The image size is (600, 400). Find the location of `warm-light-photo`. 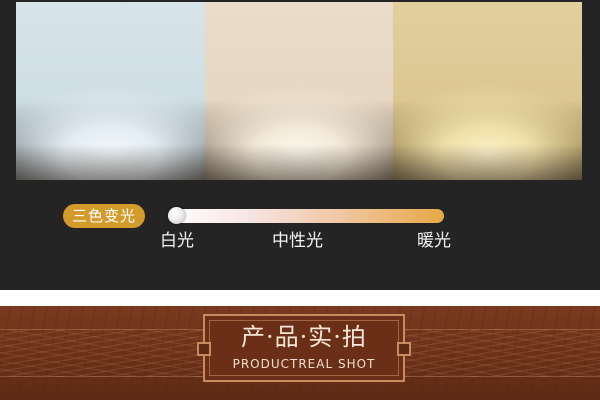

warm-light-photo is located at coordinates (488, 91).